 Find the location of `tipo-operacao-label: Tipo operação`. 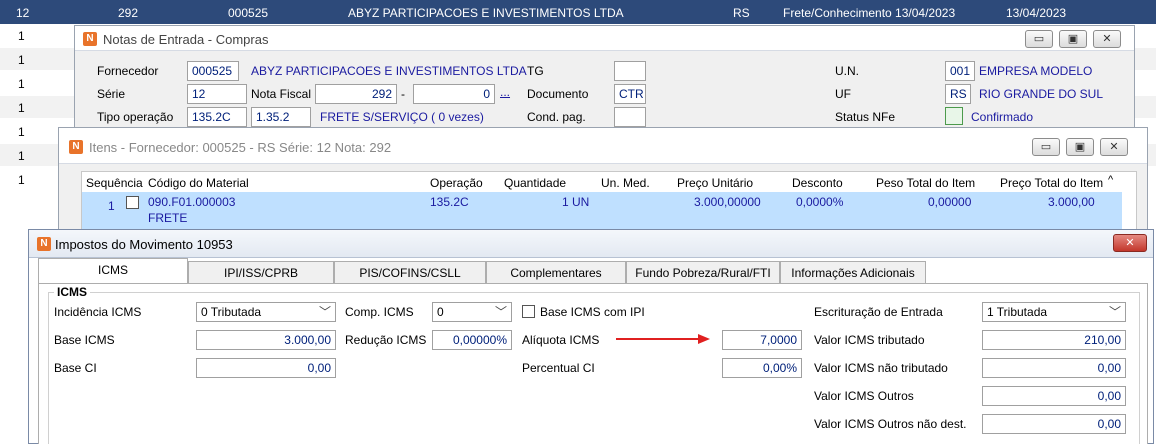

tipo-operacao-label: Tipo operação is located at coordinates (135, 117).